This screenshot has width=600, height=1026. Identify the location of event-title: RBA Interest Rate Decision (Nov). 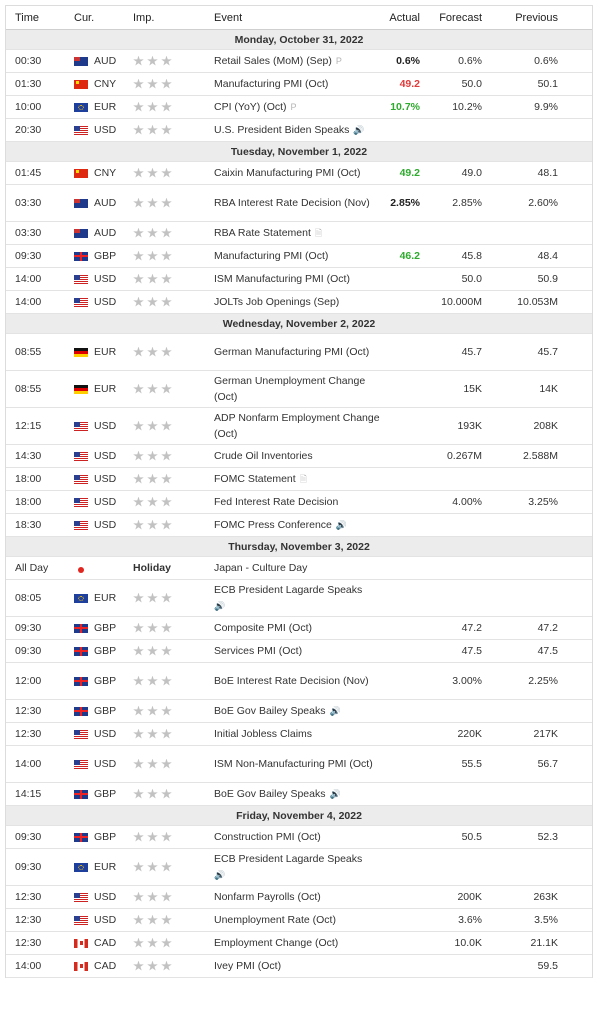
(292, 203).